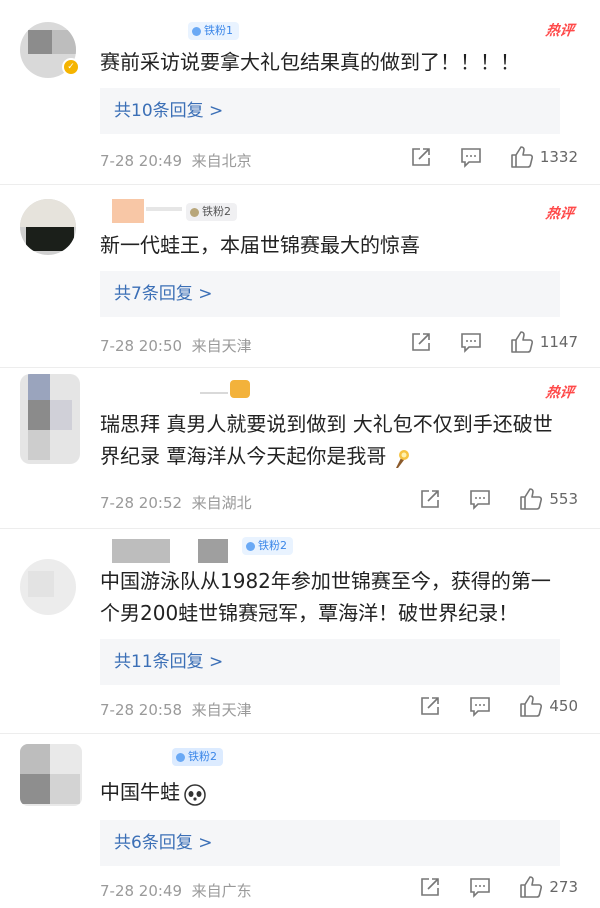 The image size is (600, 908). What do you see at coordinates (326, 440) in the screenshot?
I see `comment-text-content: 瑞思拜 真男人就要说到做到 大礼包不仅到手还破世界纪录 覃海洋从今天起你是我哥` at bounding box center [326, 440].